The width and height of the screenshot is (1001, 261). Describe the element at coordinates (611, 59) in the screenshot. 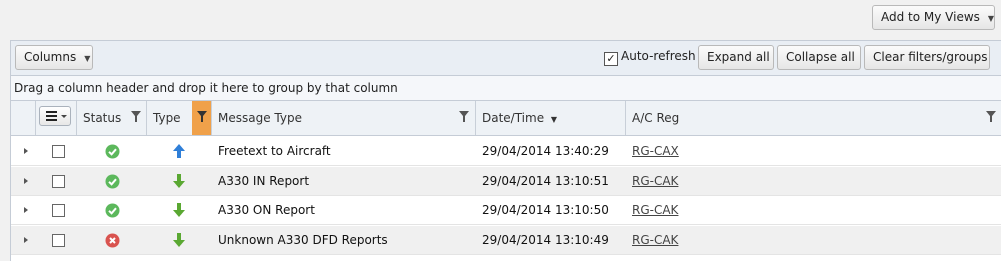

I see `auto-refresh-checkbox: ✓` at that location.